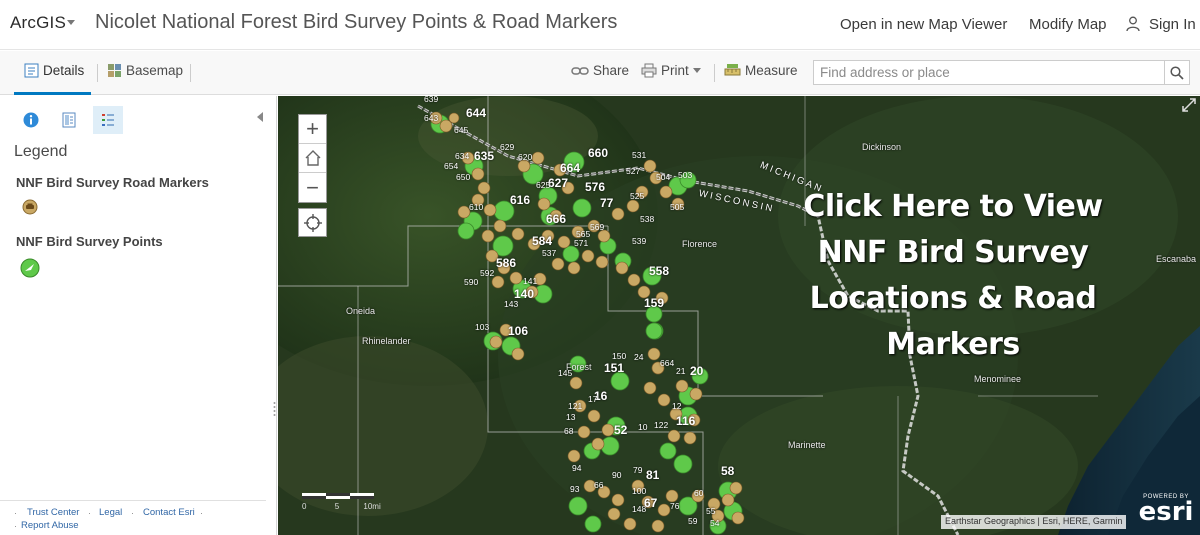 The image size is (1200, 535). What do you see at coordinates (361, 311) in the screenshot?
I see `place-label: Oneida` at bounding box center [361, 311].